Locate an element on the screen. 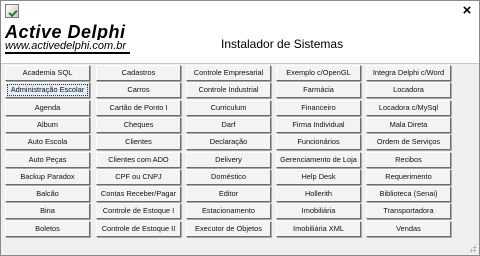  system-button: Help Desk is located at coordinates (318, 177).